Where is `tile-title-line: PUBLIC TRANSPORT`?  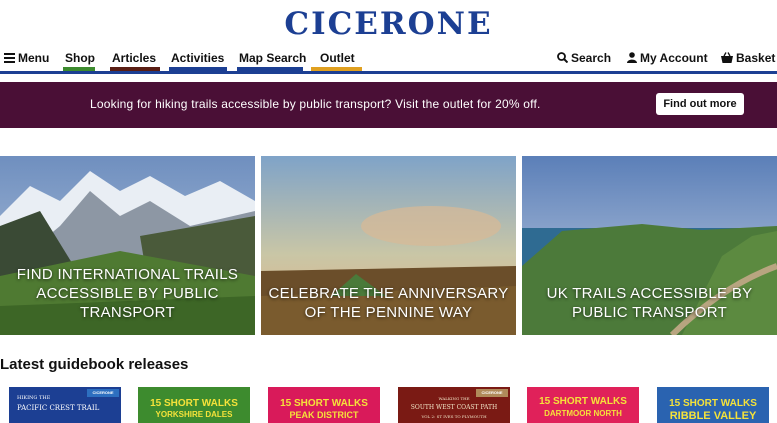
tile-title-line: PUBLIC TRANSPORT is located at coordinates (649, 312).